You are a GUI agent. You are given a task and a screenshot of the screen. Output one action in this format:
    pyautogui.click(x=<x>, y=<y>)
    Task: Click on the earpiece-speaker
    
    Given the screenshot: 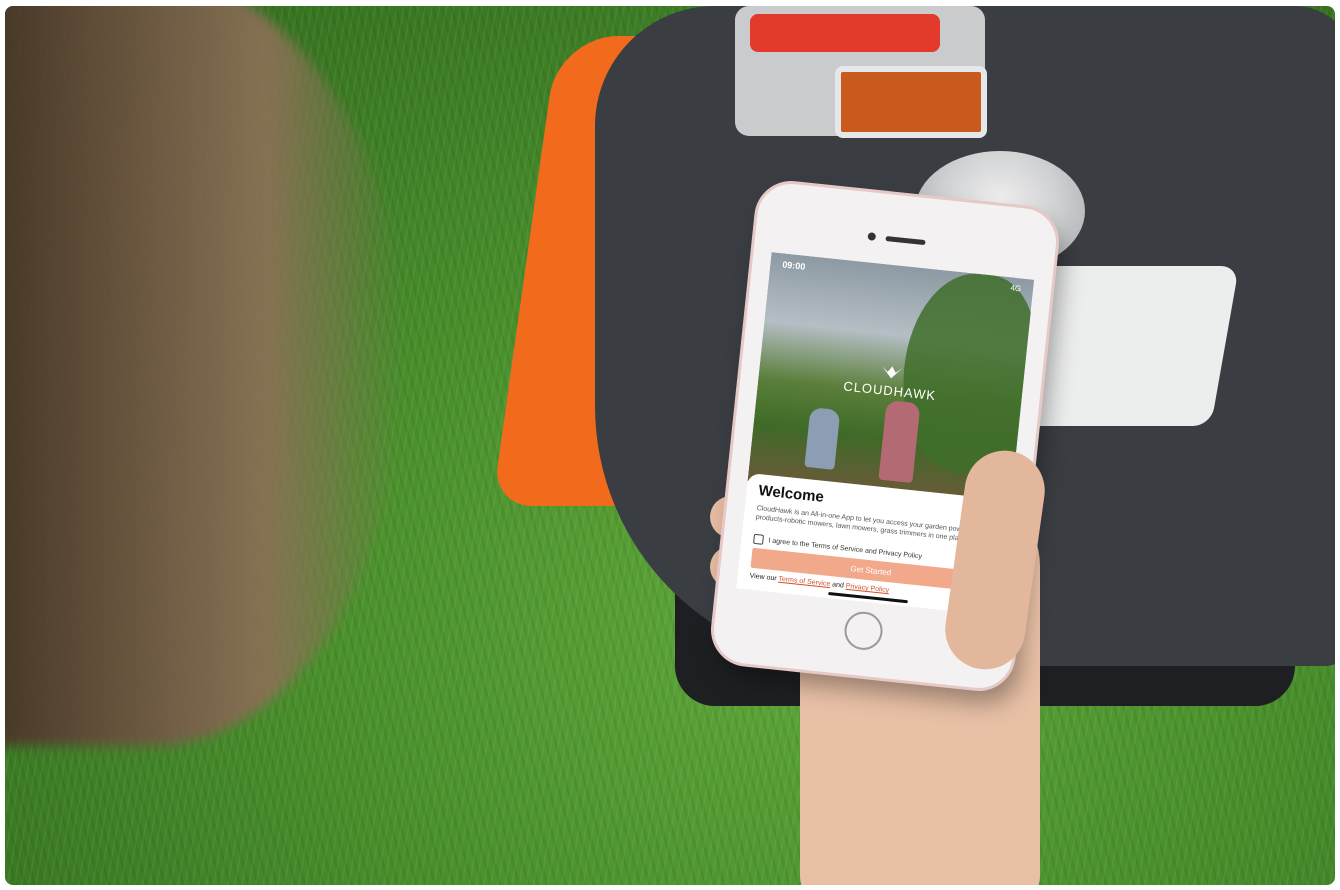 What is the action you would take?
    pyautogui.click(x=905, y=240)
    